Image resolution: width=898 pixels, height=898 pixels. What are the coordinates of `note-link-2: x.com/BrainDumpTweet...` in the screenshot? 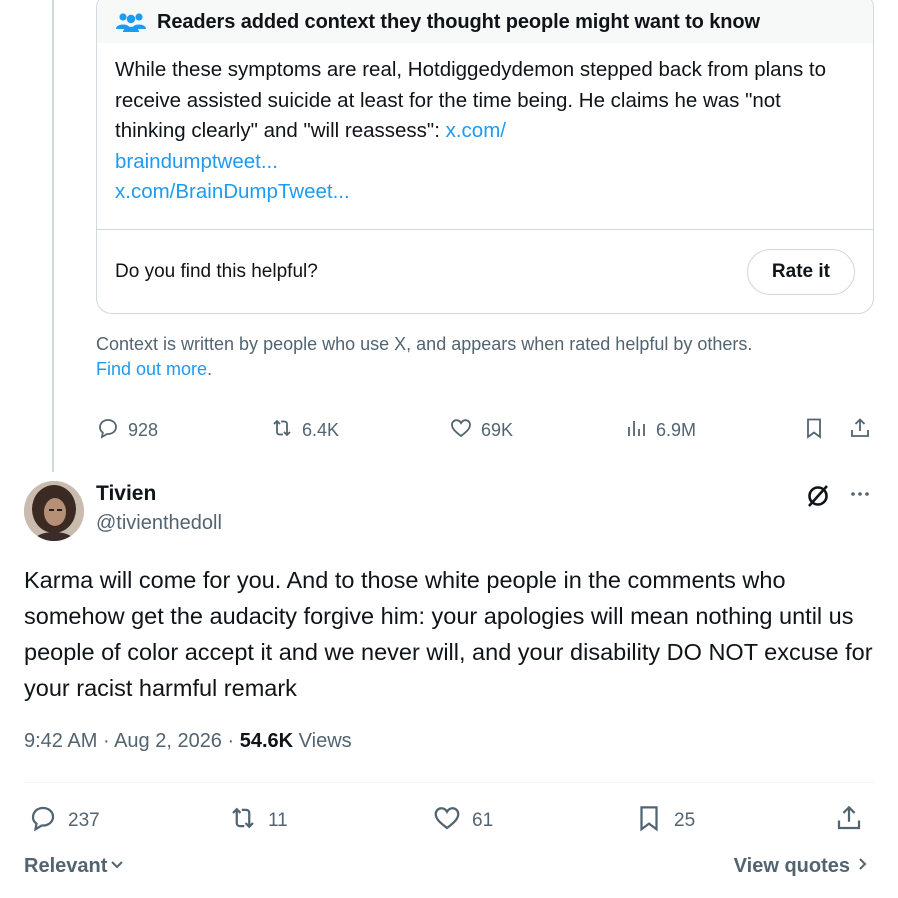 It's located at (485, 192).